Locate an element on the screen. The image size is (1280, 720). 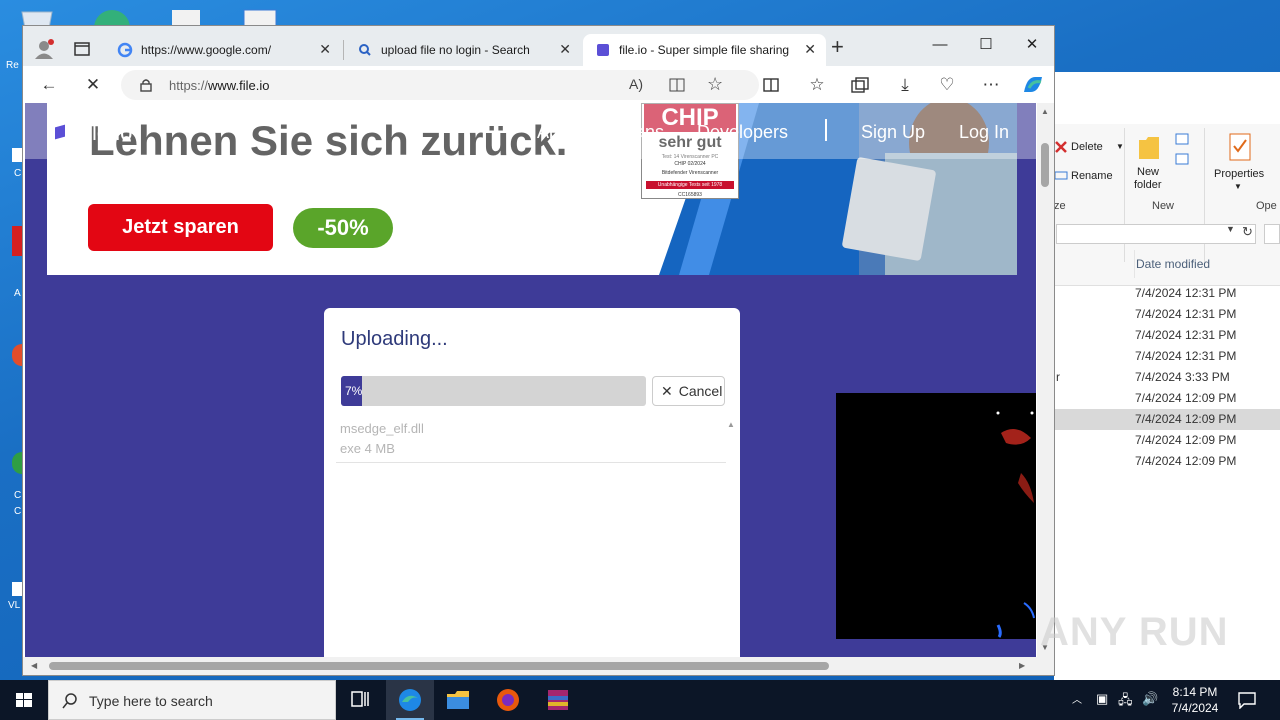
rename-icon is located at coordinates (1061, 175).